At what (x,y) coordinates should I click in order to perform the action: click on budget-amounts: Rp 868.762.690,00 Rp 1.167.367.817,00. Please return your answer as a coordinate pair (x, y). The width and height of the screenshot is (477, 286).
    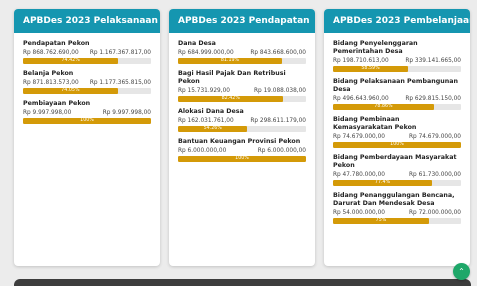
    Looking at the image, I should click on (87, 53).